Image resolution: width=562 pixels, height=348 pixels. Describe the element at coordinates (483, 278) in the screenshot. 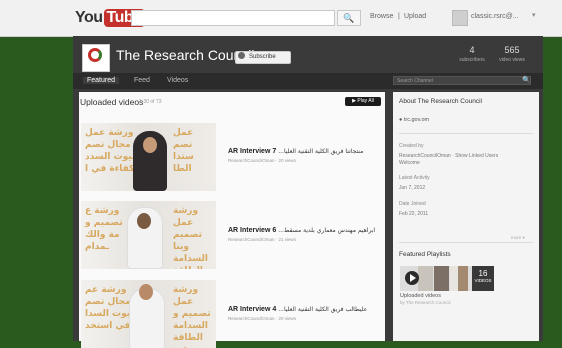

I see `playlist-count-badge: 16 VIDEOS` at that location.